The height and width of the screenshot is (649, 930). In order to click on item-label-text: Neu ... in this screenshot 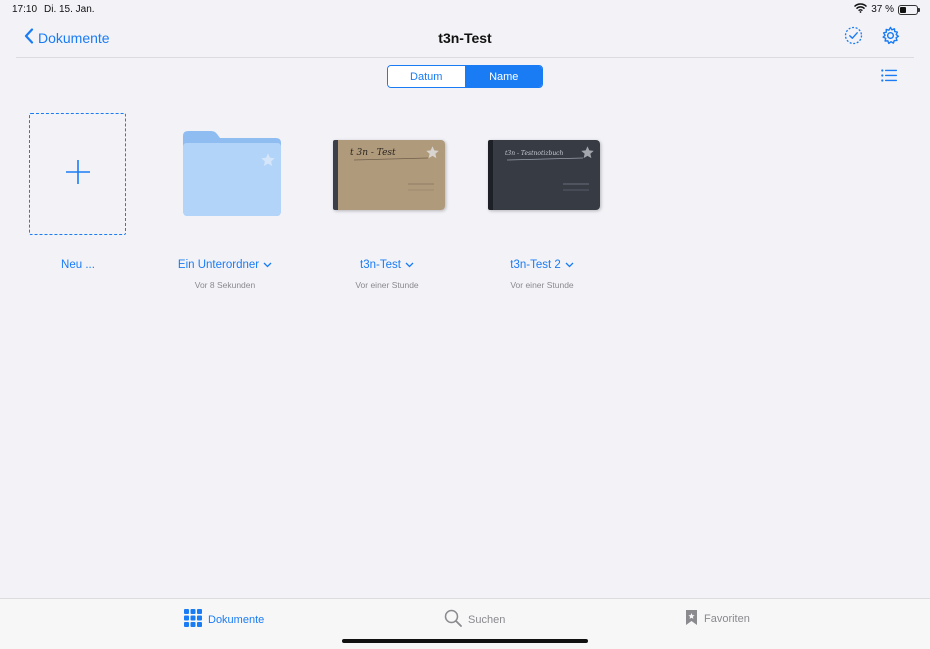, I will do `click(78, 265)`.